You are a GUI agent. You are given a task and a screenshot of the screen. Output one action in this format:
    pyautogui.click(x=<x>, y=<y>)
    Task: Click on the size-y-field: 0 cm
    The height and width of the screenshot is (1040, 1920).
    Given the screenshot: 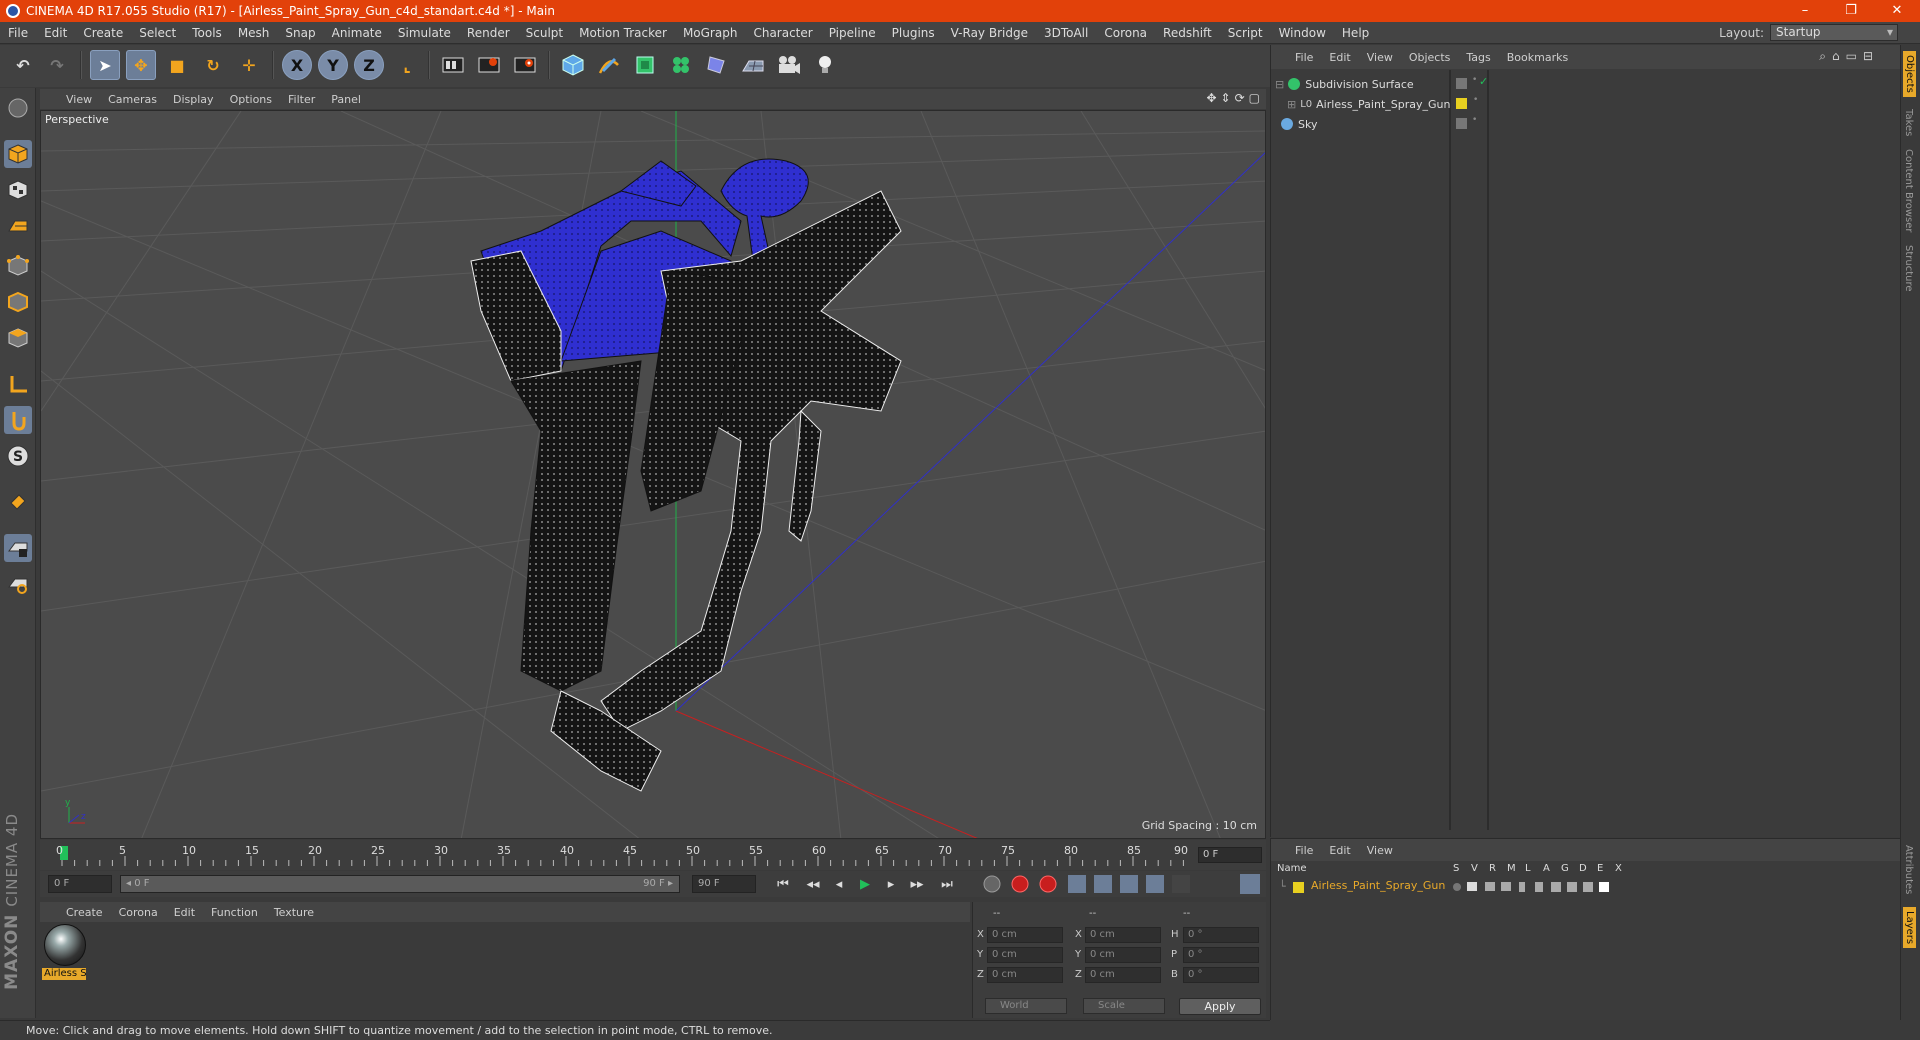 What is the action you would take?
    pyautogui.click(x=1123, y=955)
    